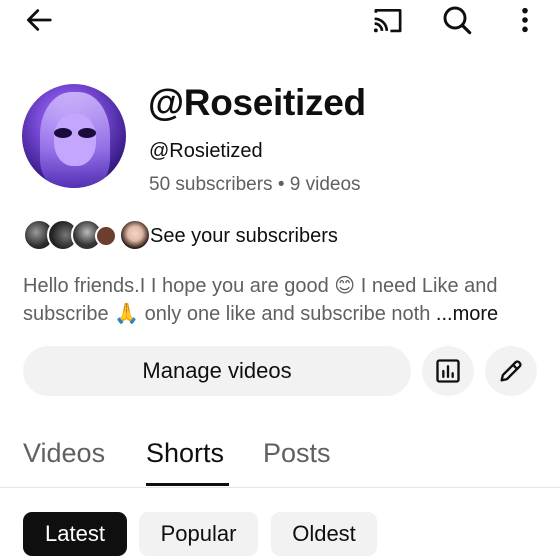  Describe the element at coordinates (75, 534) in the screenshot. I see `chip-latest: Latest` at that location.